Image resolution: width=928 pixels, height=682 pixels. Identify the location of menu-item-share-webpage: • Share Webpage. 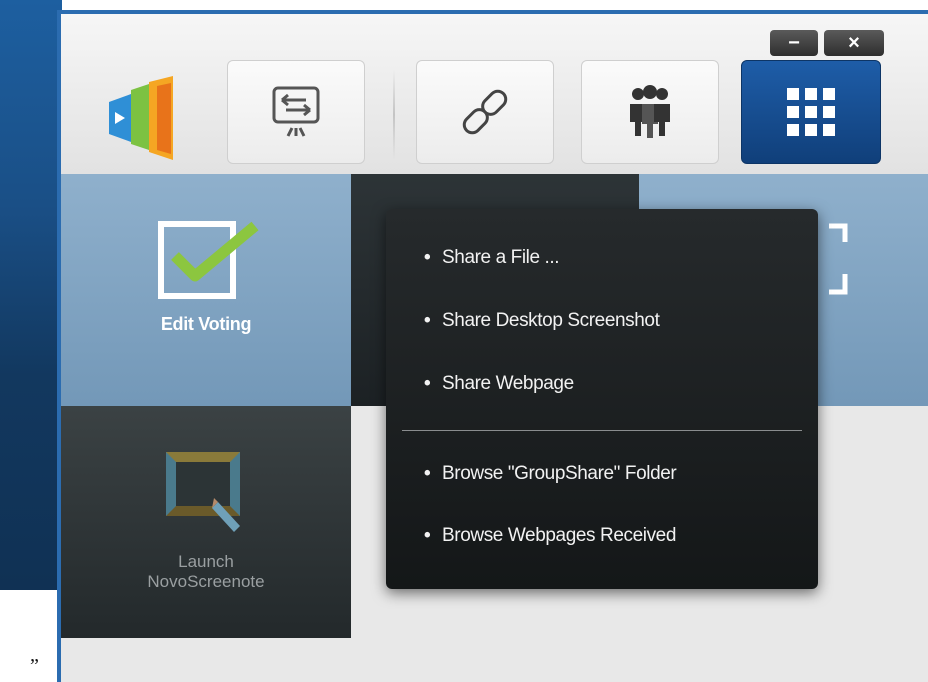
(499, 384).